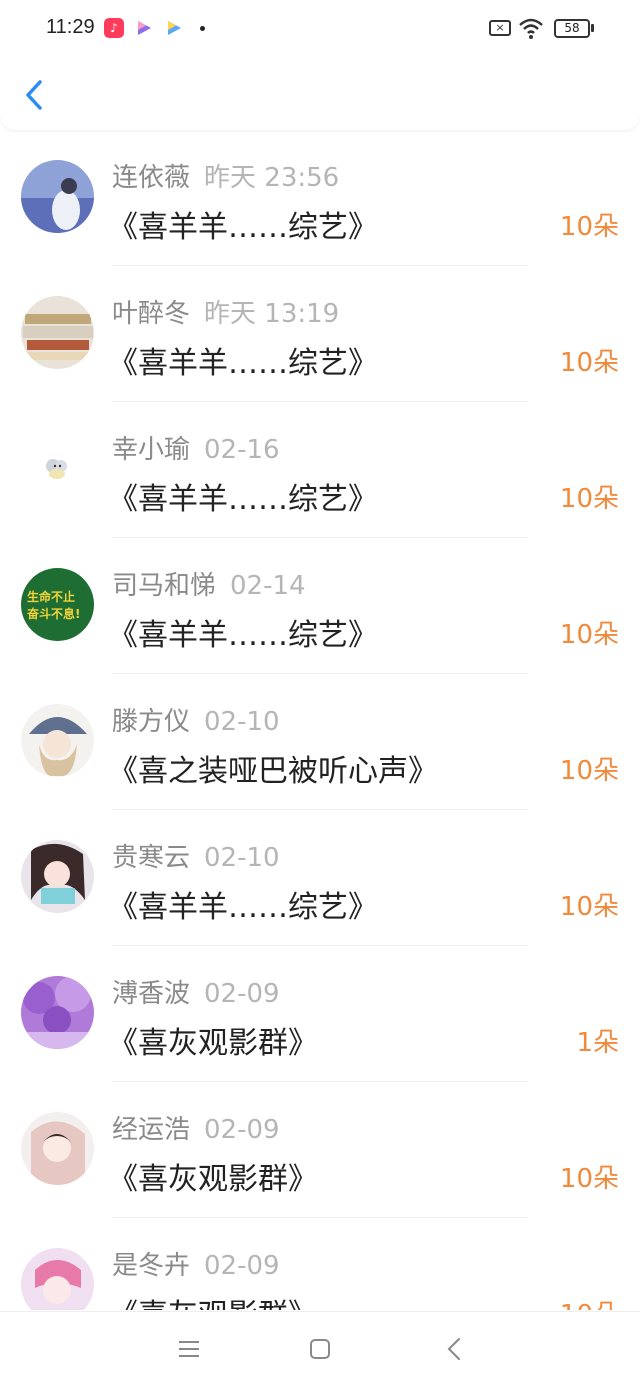  I want to click on user-line: 滕方仪 02-10, so click(196, 719).